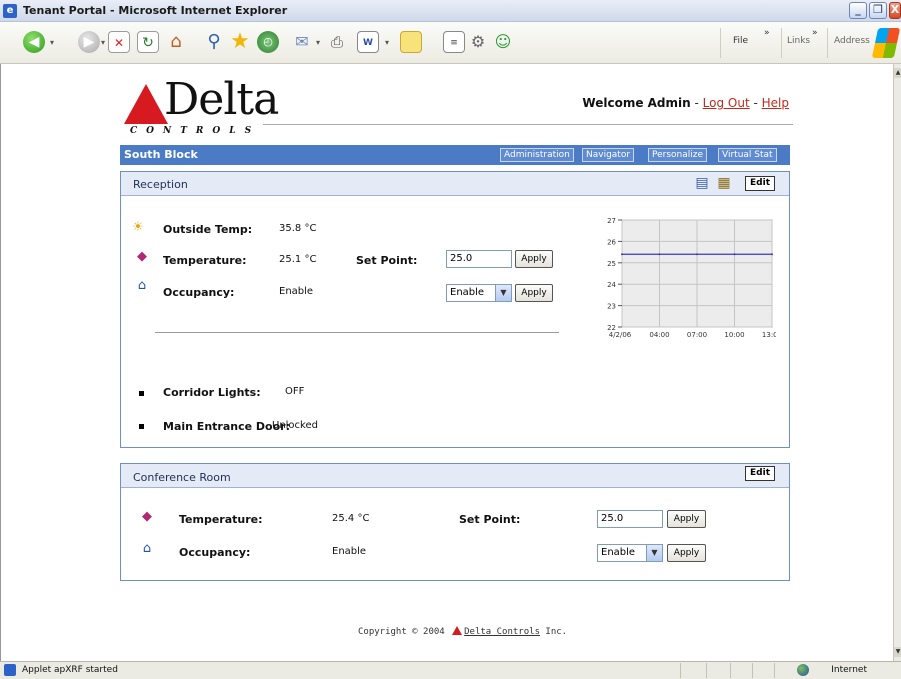 The height and width of the screenshot is (679, 901). Describe the element at coordinates (803, 670) in the screenshot. I see `internet-zone-icon` at that location.